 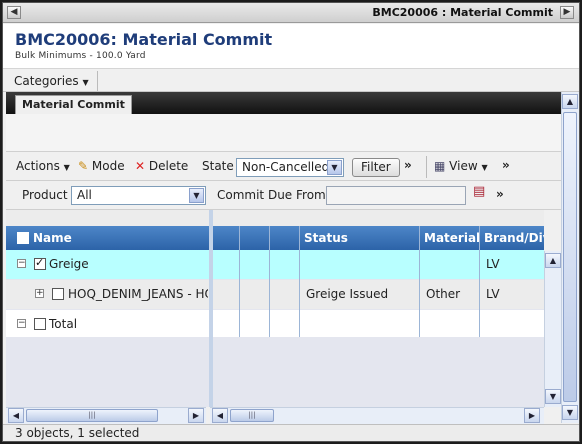 I want to click on forward-arrow-icon: ▶, so click(x=567, y=12).